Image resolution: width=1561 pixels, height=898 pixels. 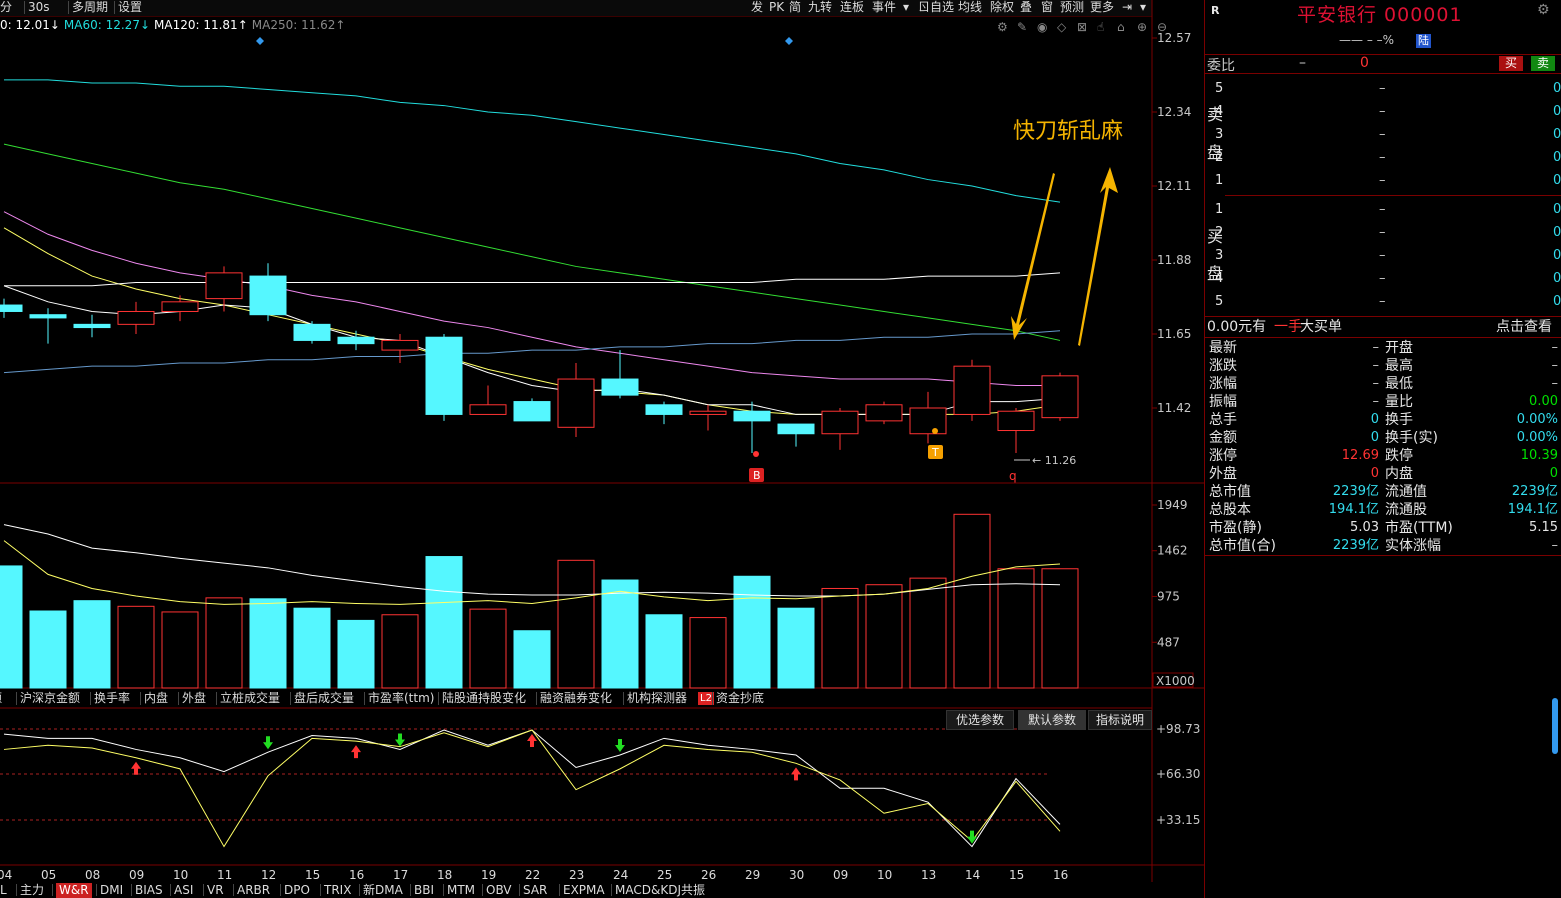 I want to click on indicator-tab: 融资融券变化, so click(x=576, y=698).